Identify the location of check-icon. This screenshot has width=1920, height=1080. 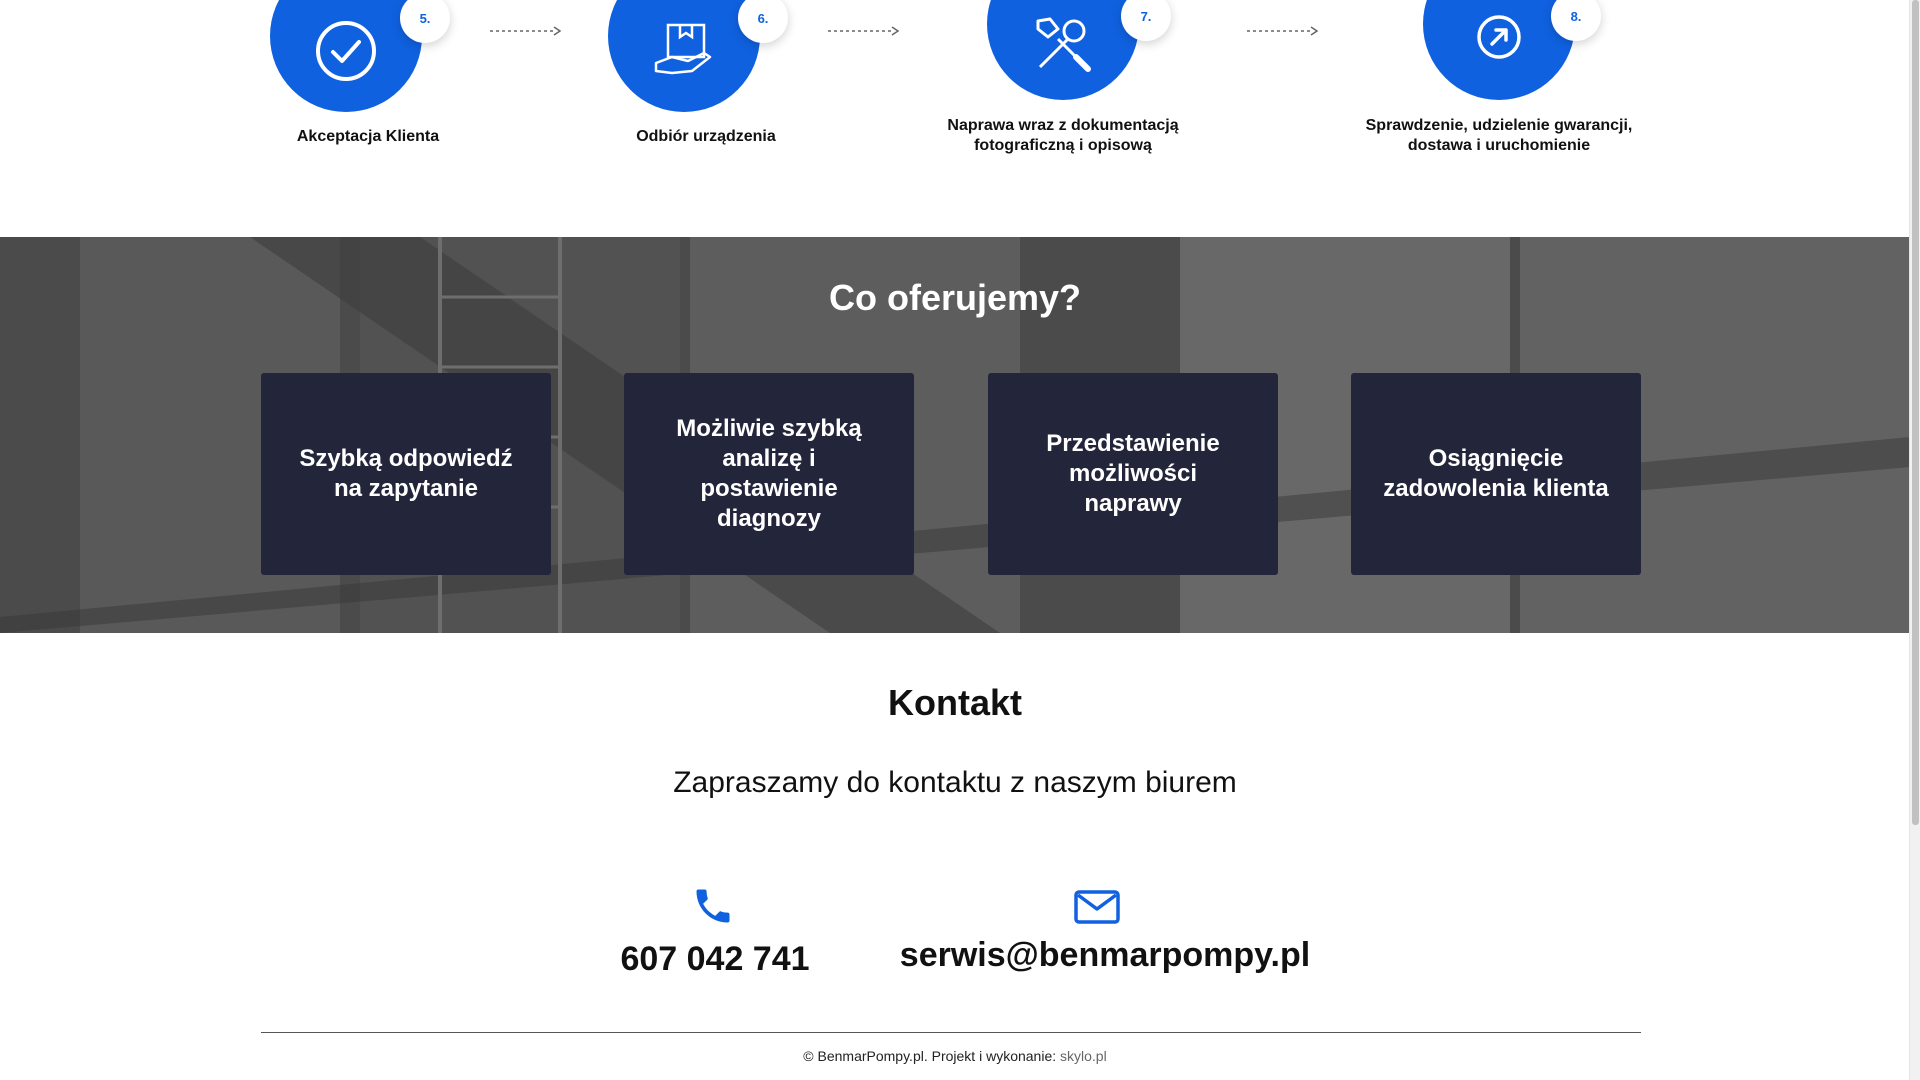
(346, 51).